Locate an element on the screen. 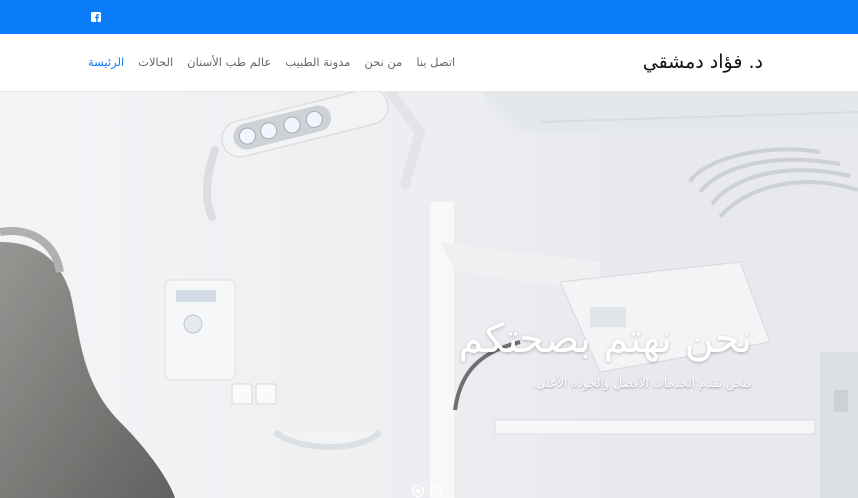 The image size is (858, 498). nav-item-dental-world: عالم طب الأسنان is located at coordinates (229, 64).